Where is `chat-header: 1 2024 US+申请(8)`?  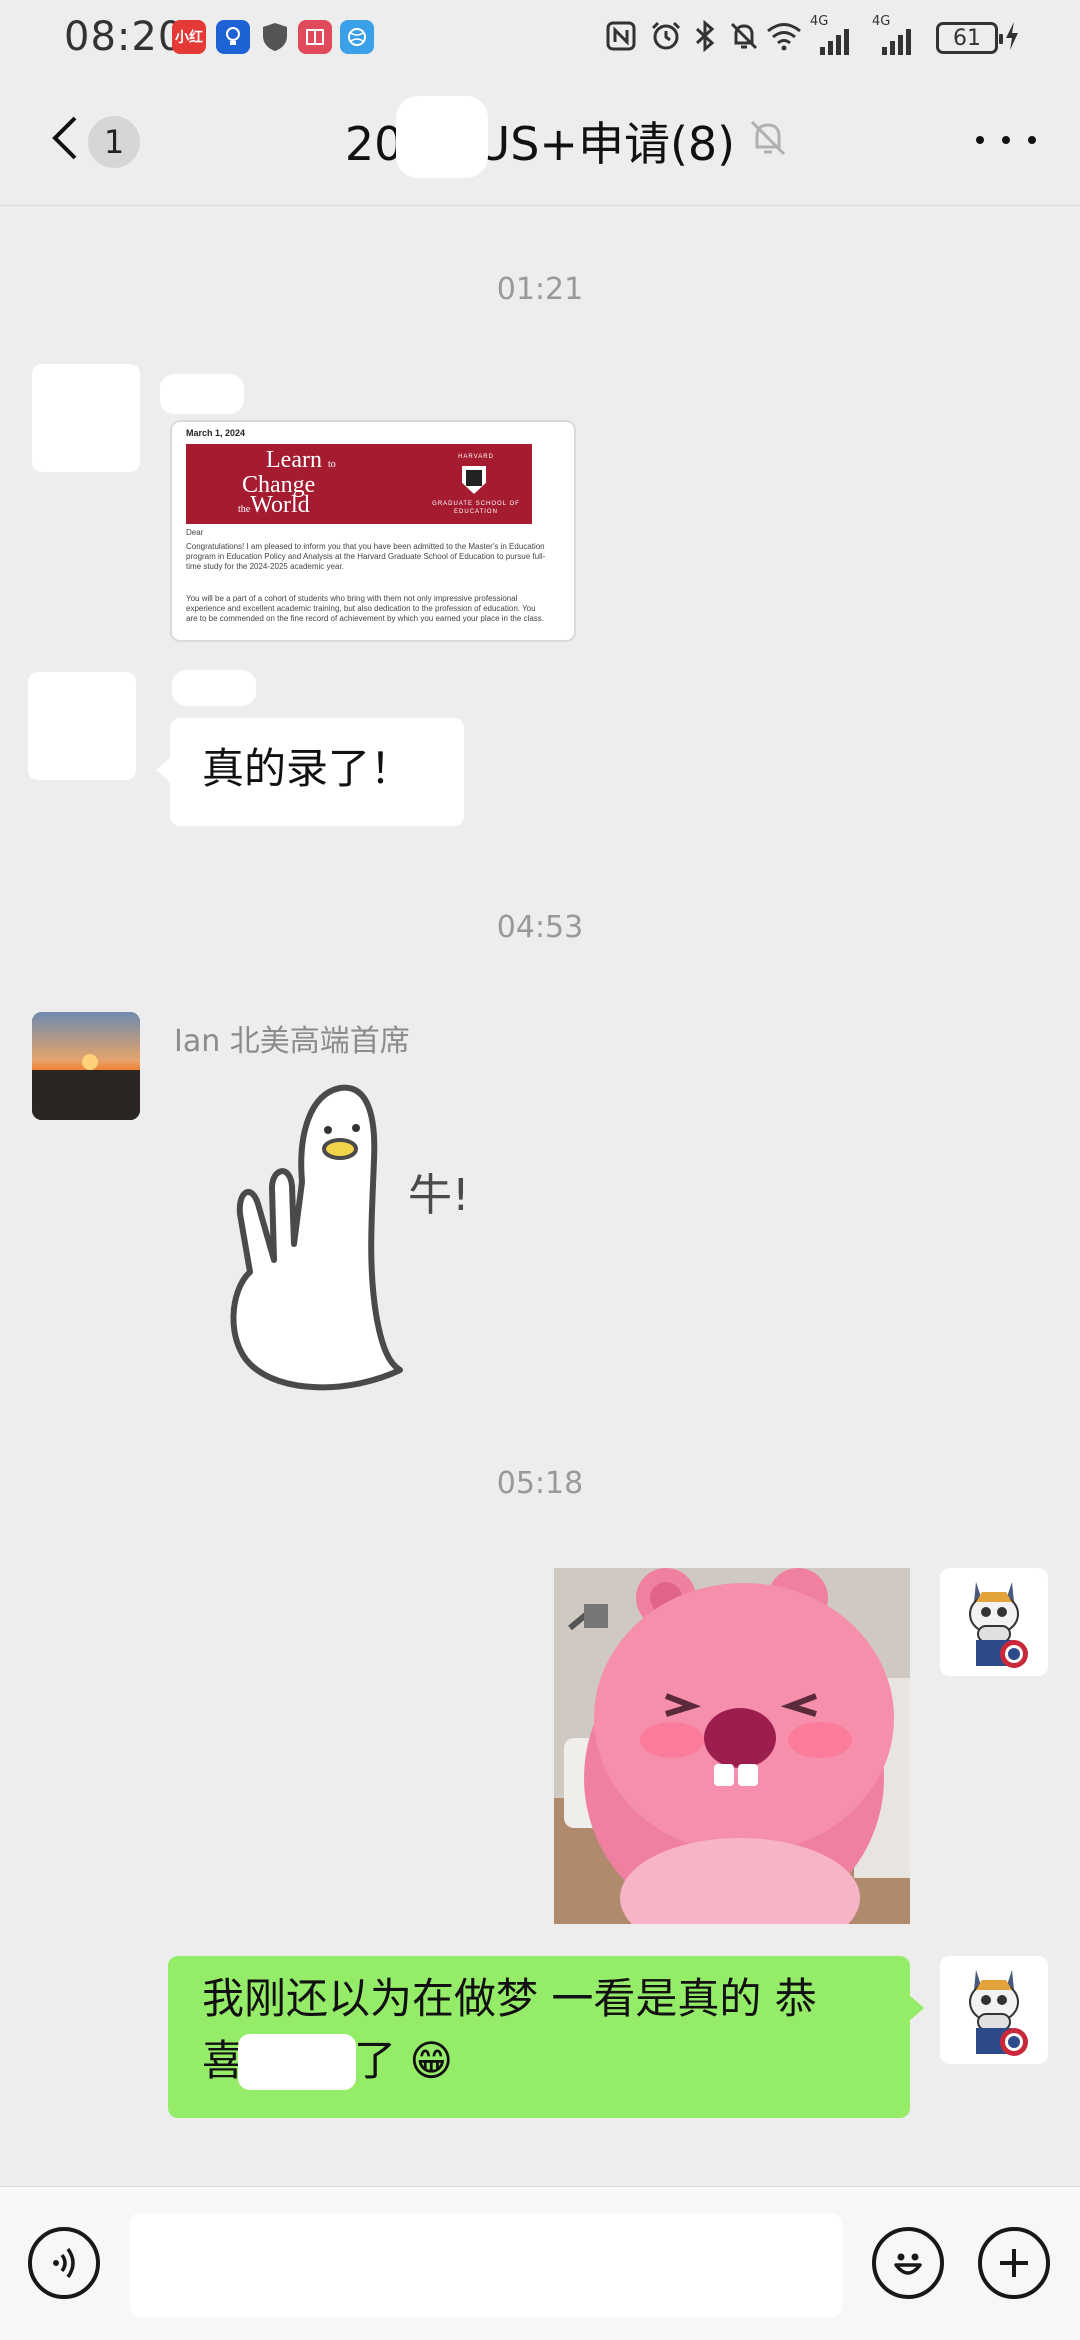 chat-header: 1 2024 US+申请(8) is located at coordinates (540, 139).